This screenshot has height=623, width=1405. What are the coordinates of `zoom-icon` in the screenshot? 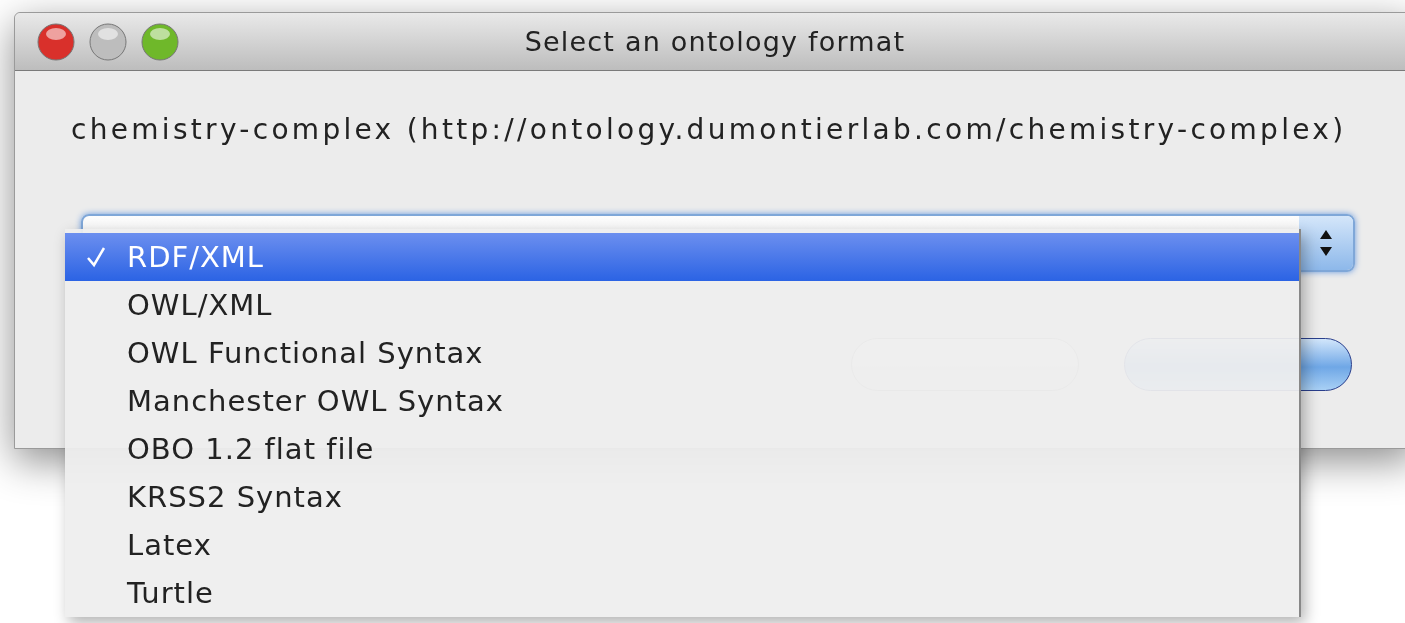 It's located at (160, 41).